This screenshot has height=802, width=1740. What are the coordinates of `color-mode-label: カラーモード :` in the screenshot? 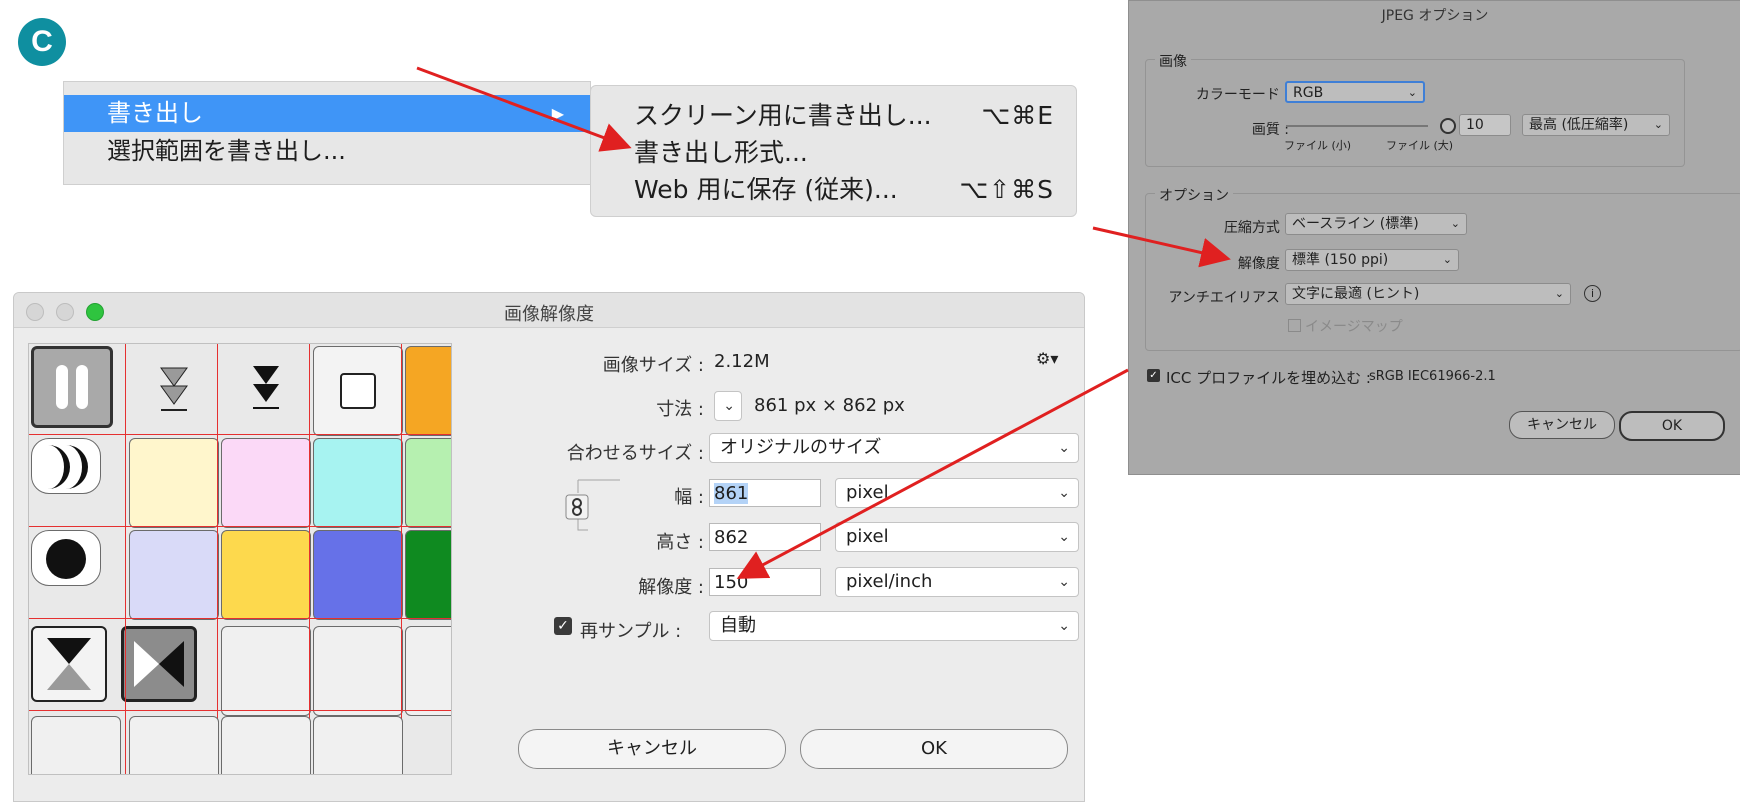 It's located at (1242, 95).